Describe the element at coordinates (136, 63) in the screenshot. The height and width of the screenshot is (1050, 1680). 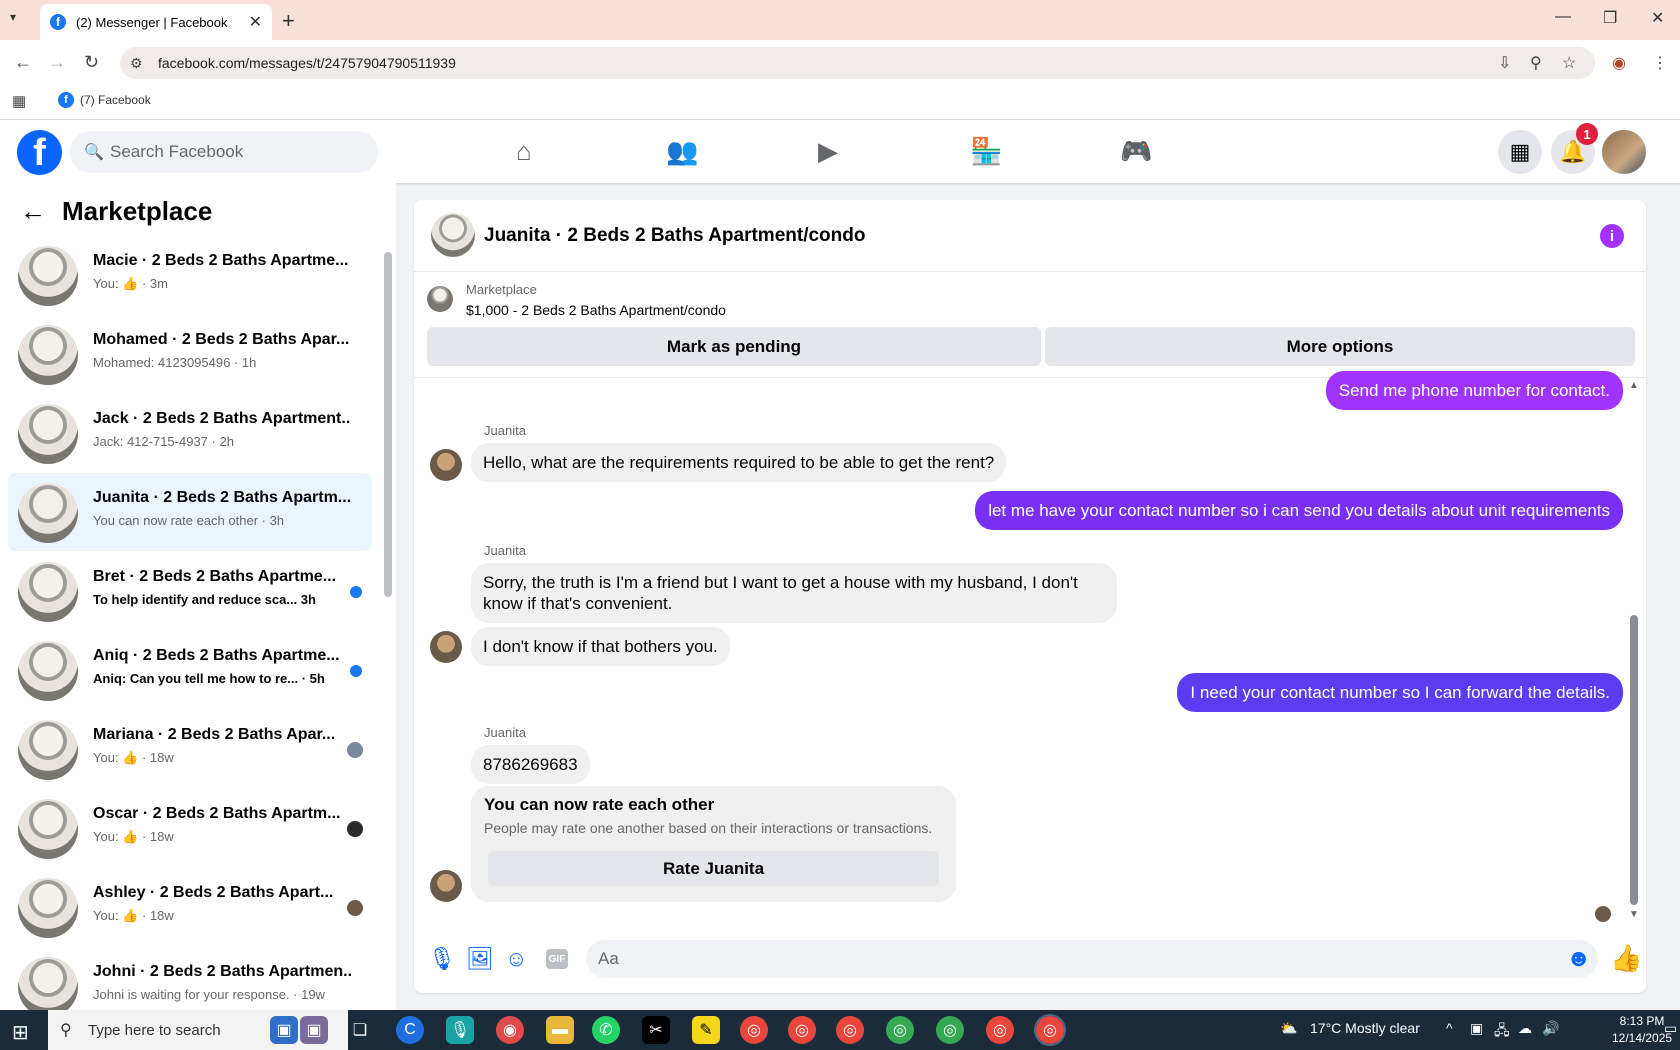
I see `site-info-icon: ⚙` at that location.